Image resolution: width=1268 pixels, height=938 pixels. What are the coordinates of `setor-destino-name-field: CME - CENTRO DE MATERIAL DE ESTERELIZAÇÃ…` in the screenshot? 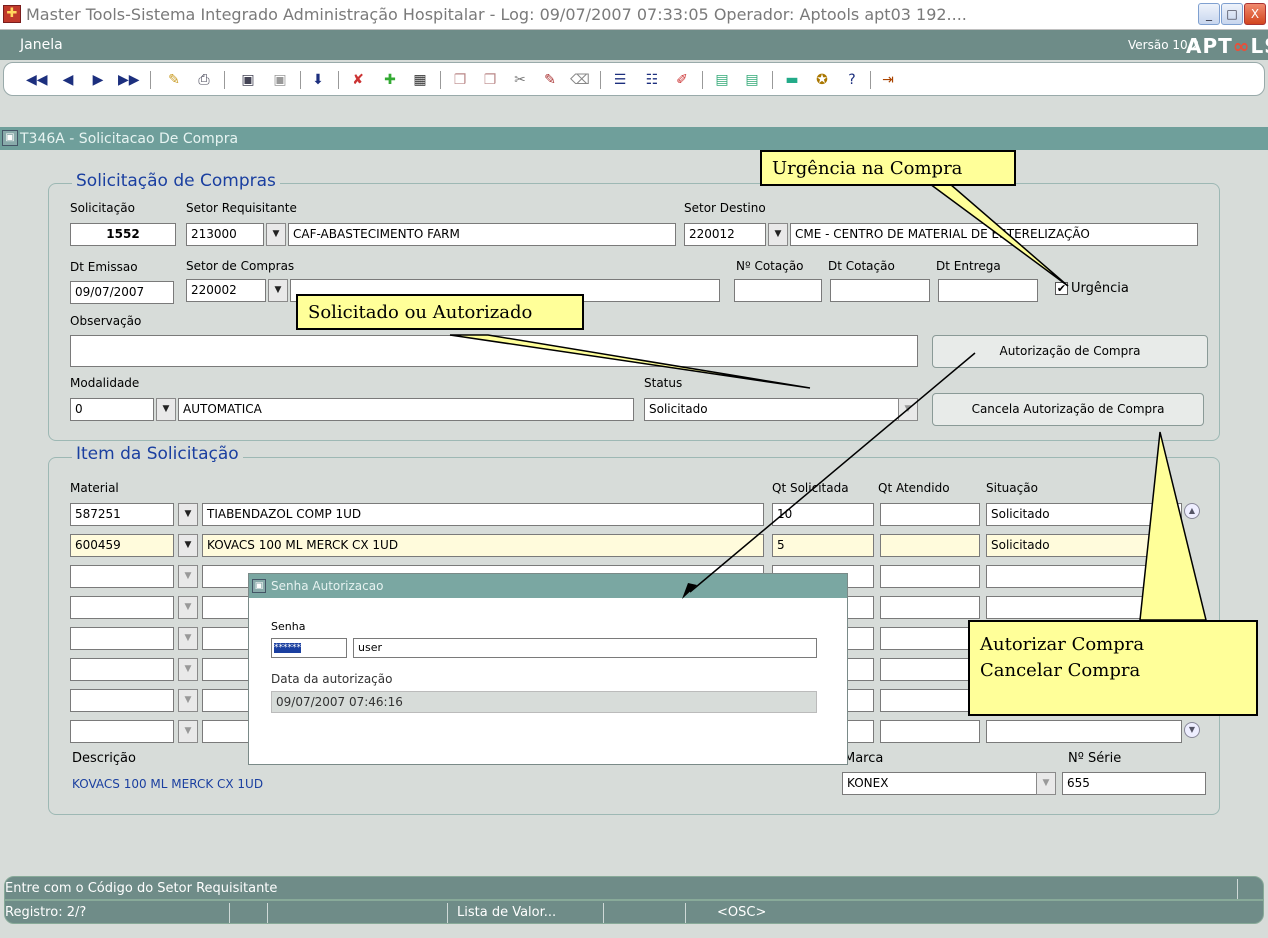 It's located at (994, 234).